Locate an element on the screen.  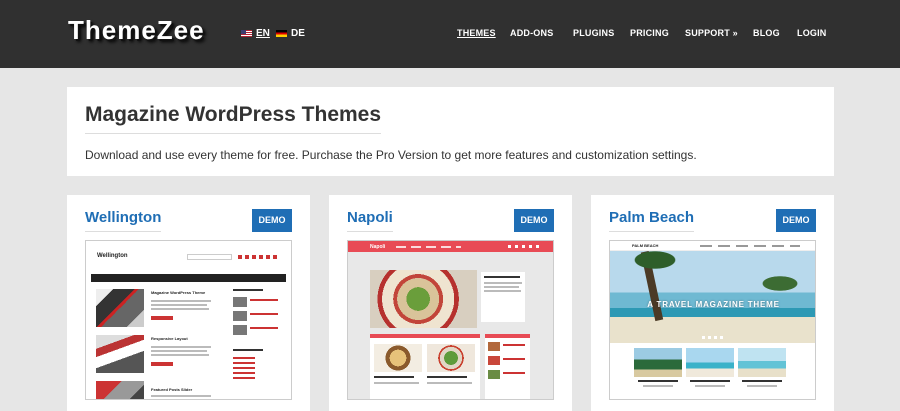
theme-card-napoli: Napoli DEMO Napoli is located at coordinates (450, 303).